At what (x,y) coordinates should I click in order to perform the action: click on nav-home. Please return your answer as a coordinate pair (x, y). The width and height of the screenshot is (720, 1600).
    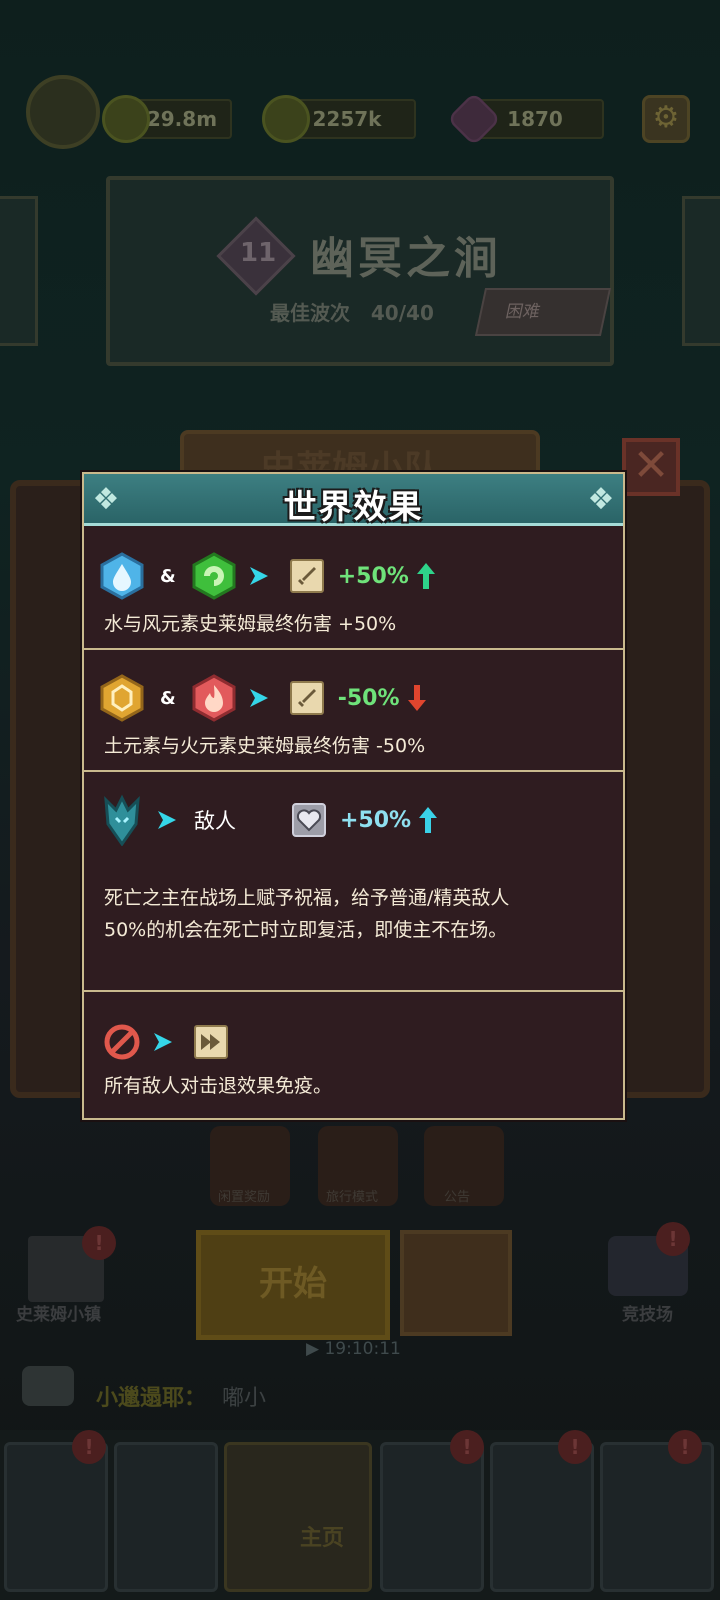
    Looking at the image, I should click on (298, 1517).